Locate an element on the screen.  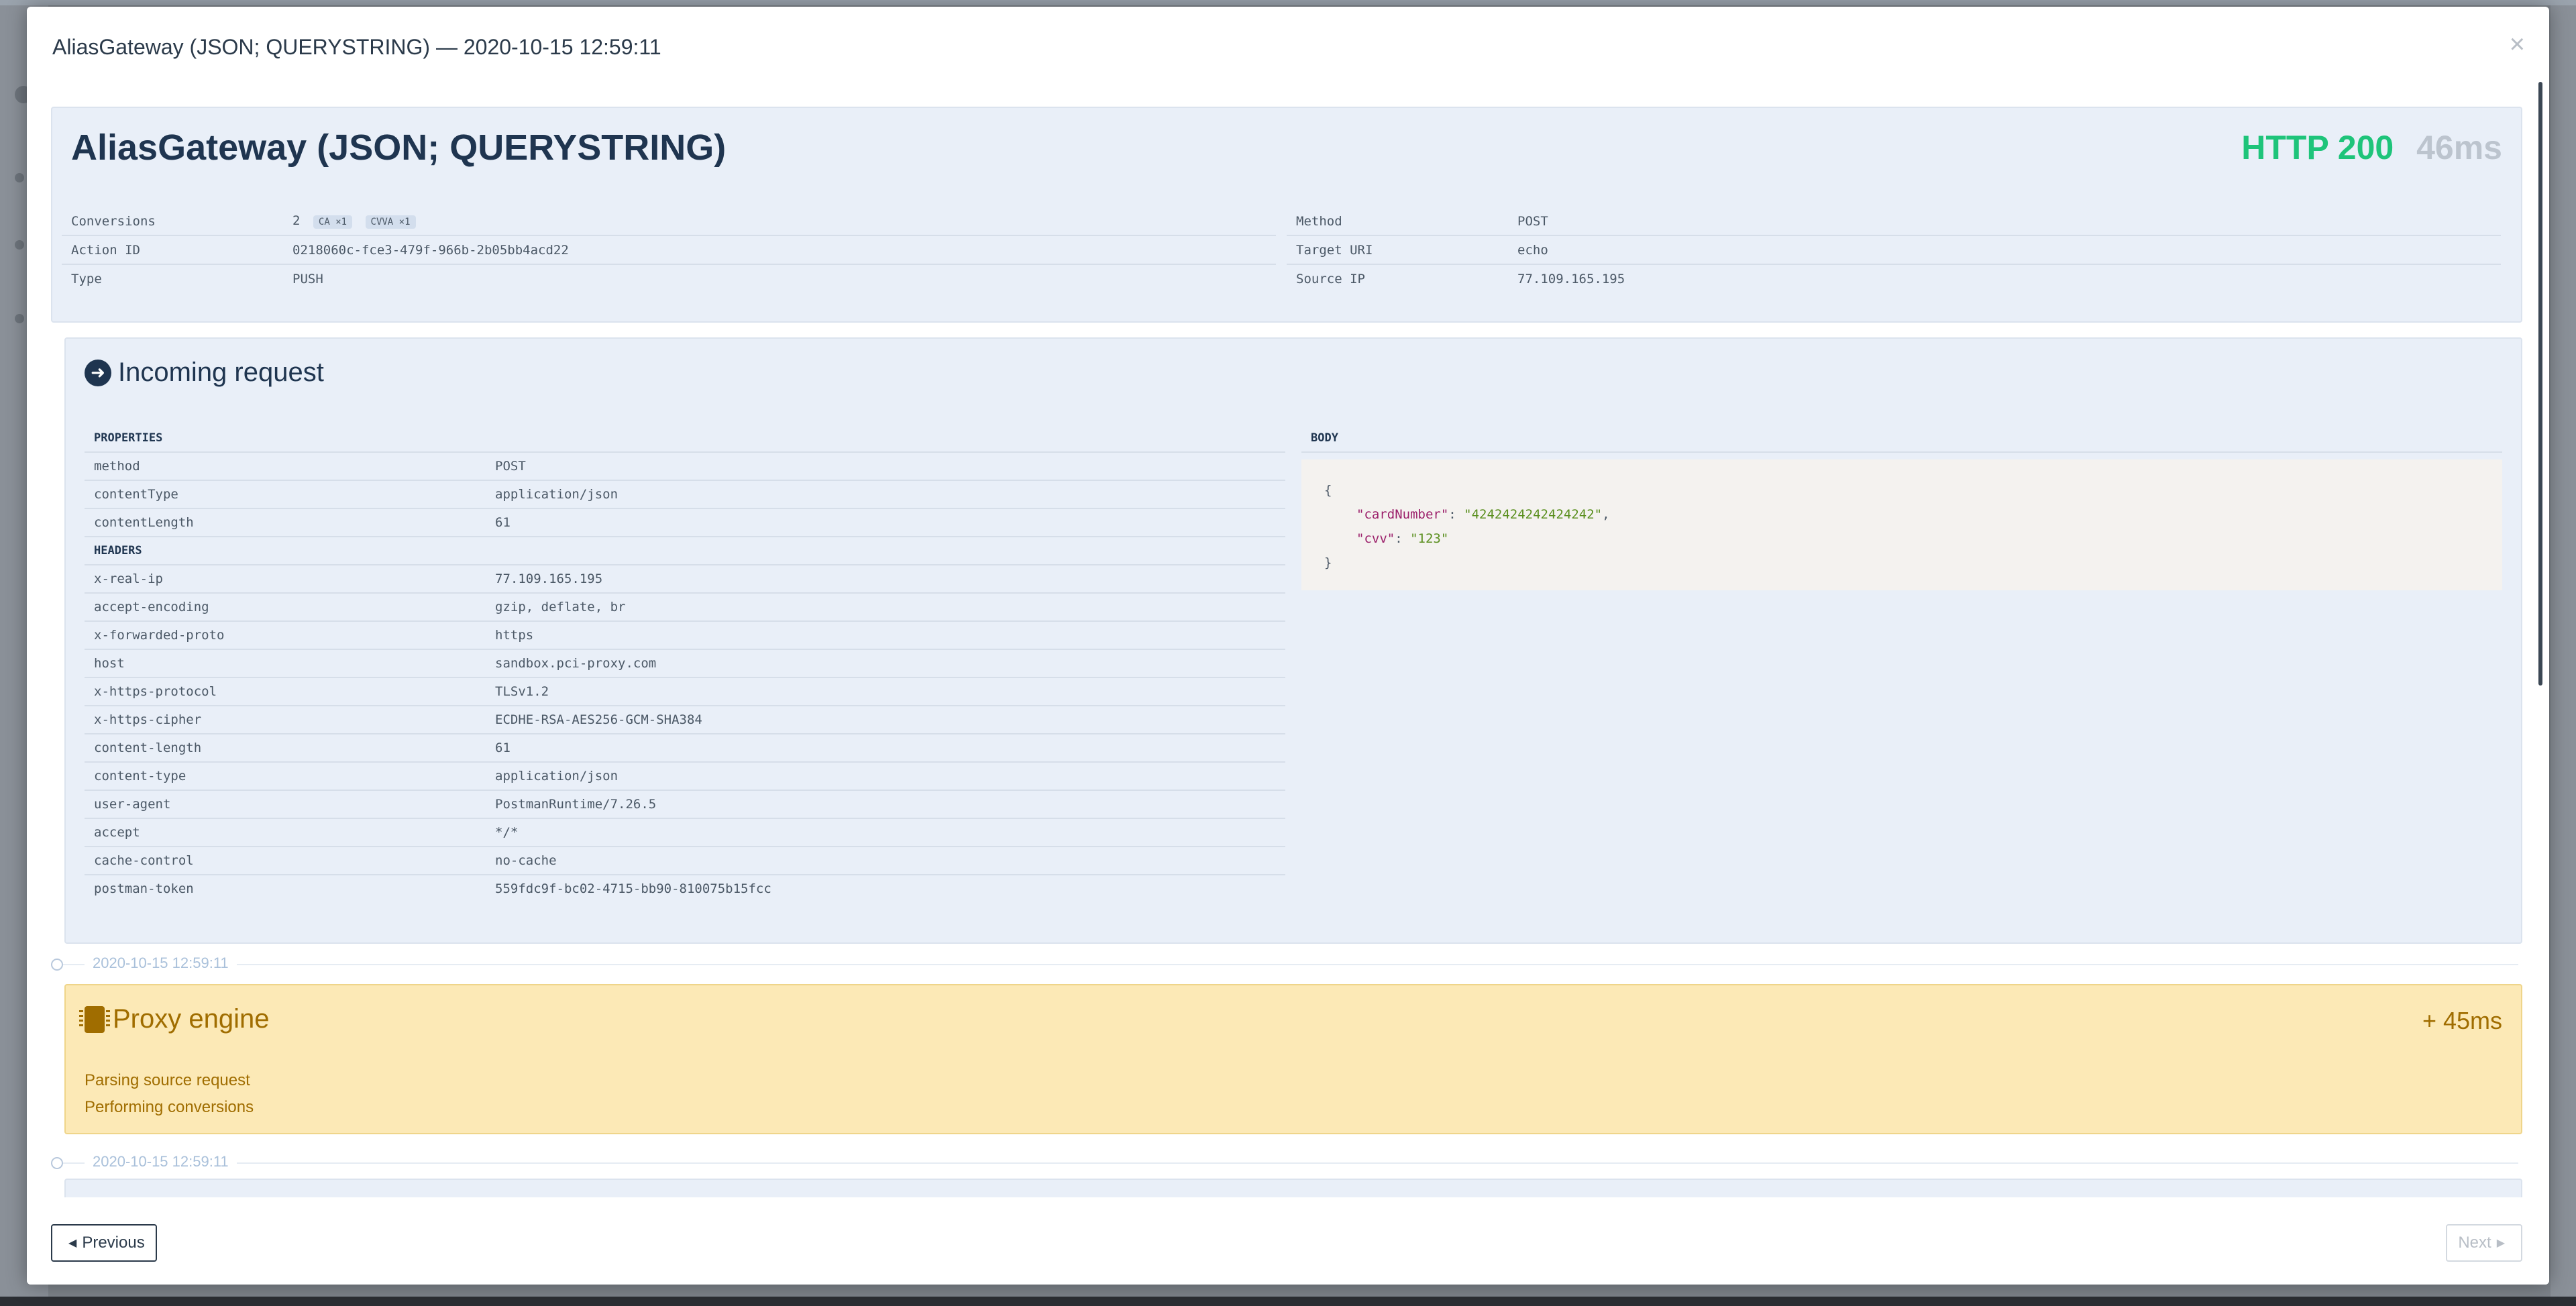
summary-row: Source IP 77.109.165.195 is located at coordinates (1894, 278).